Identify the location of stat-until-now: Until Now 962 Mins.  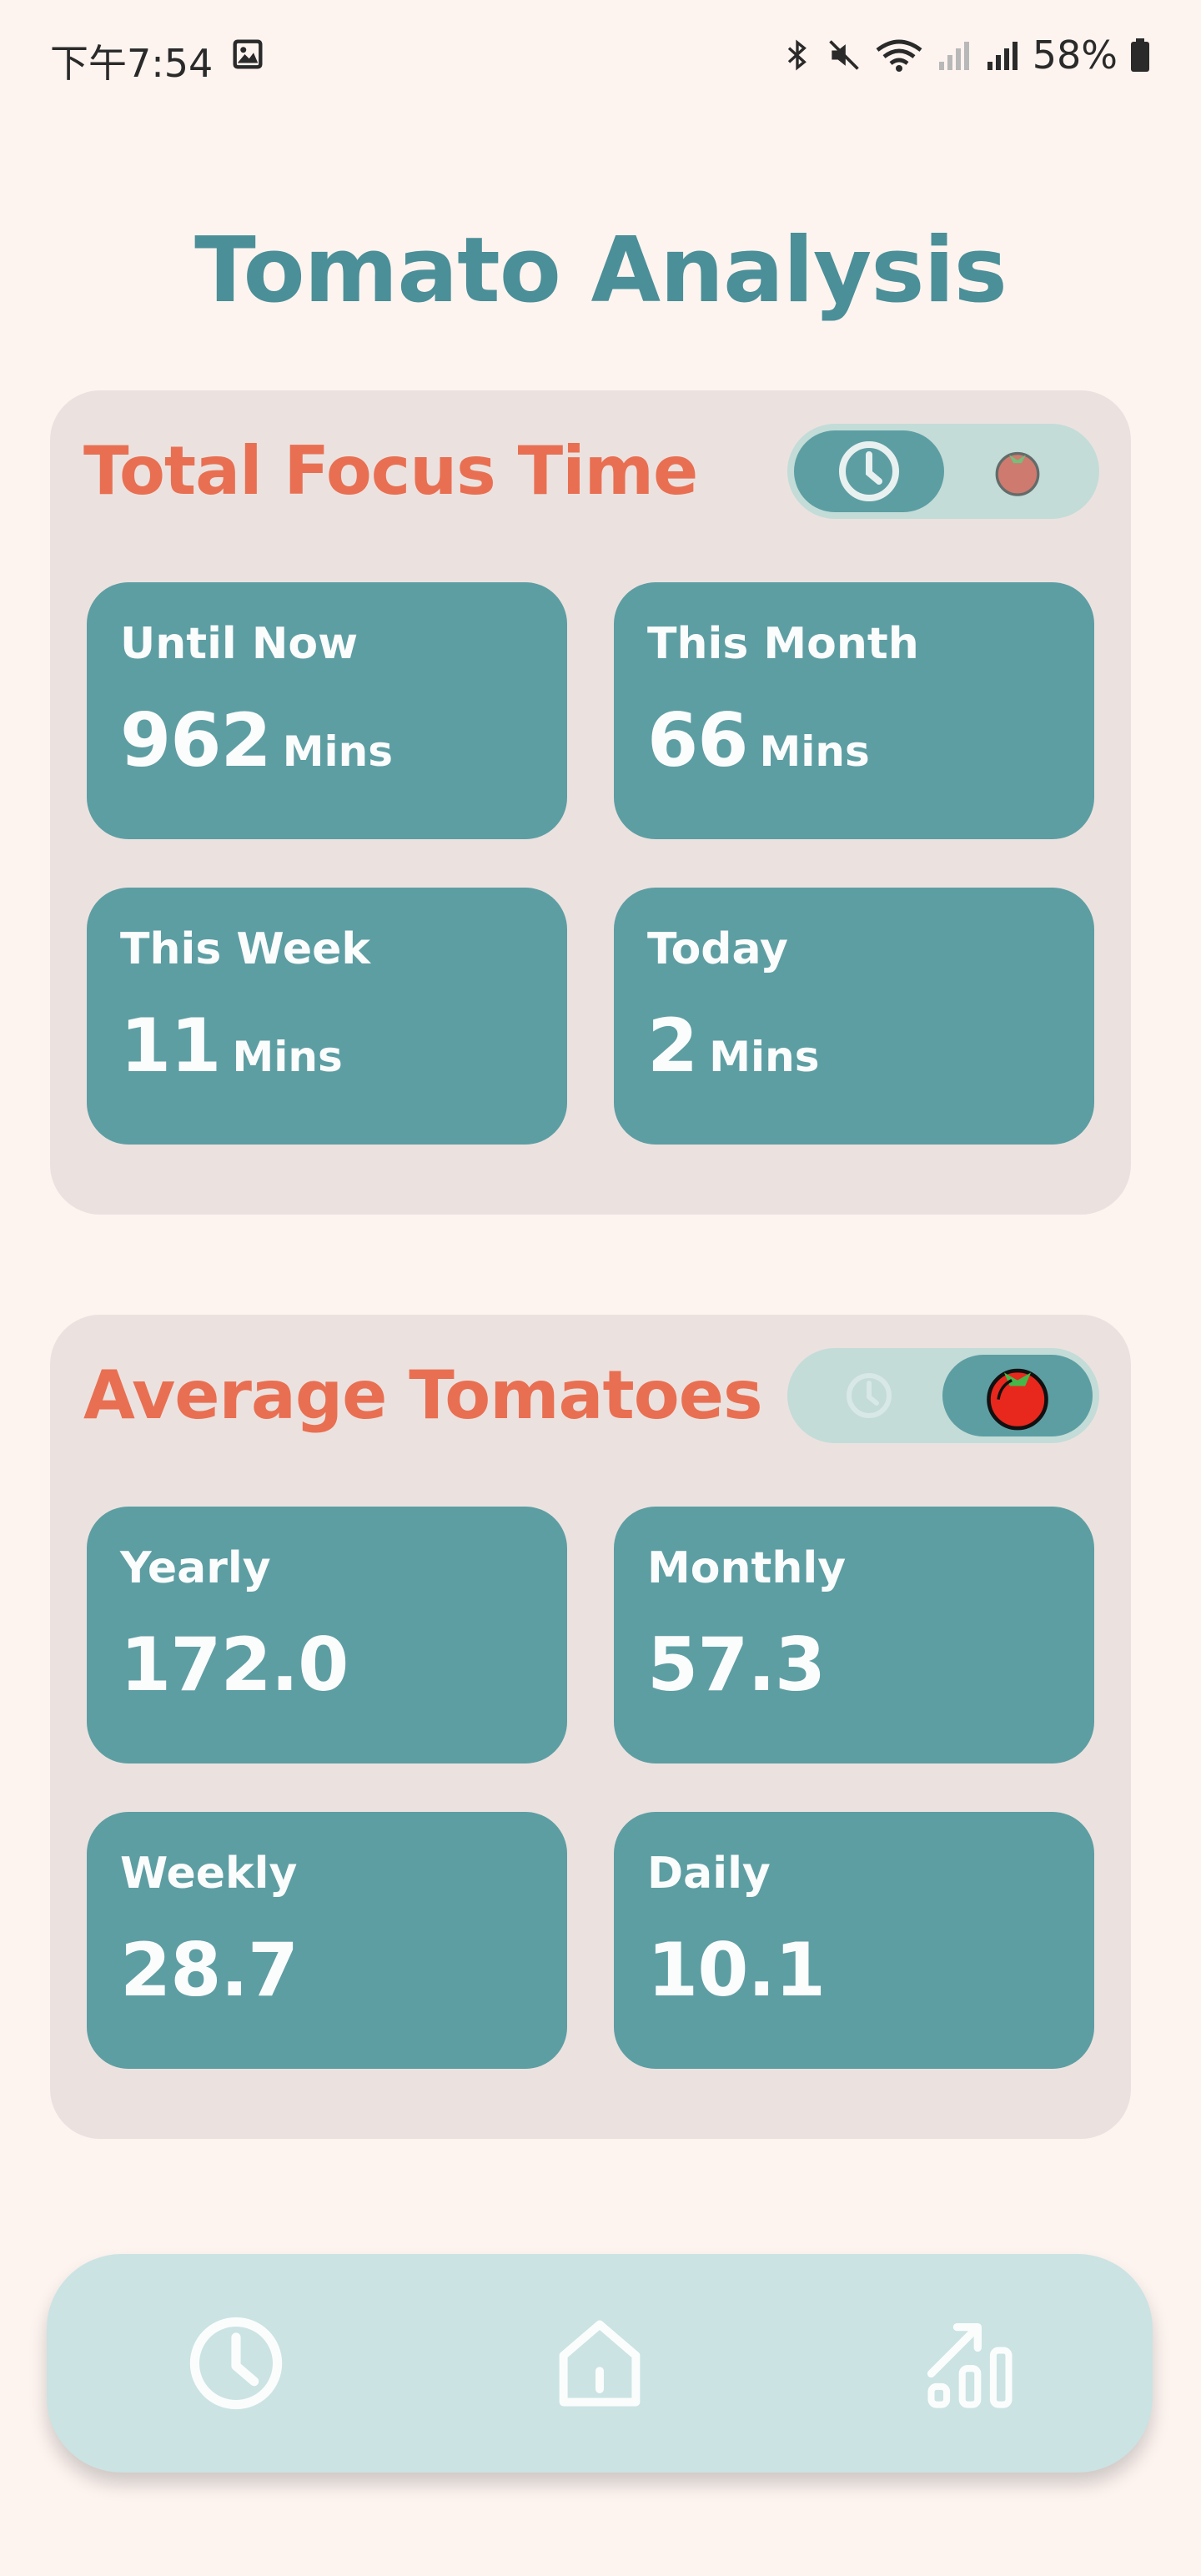
(327, 710).